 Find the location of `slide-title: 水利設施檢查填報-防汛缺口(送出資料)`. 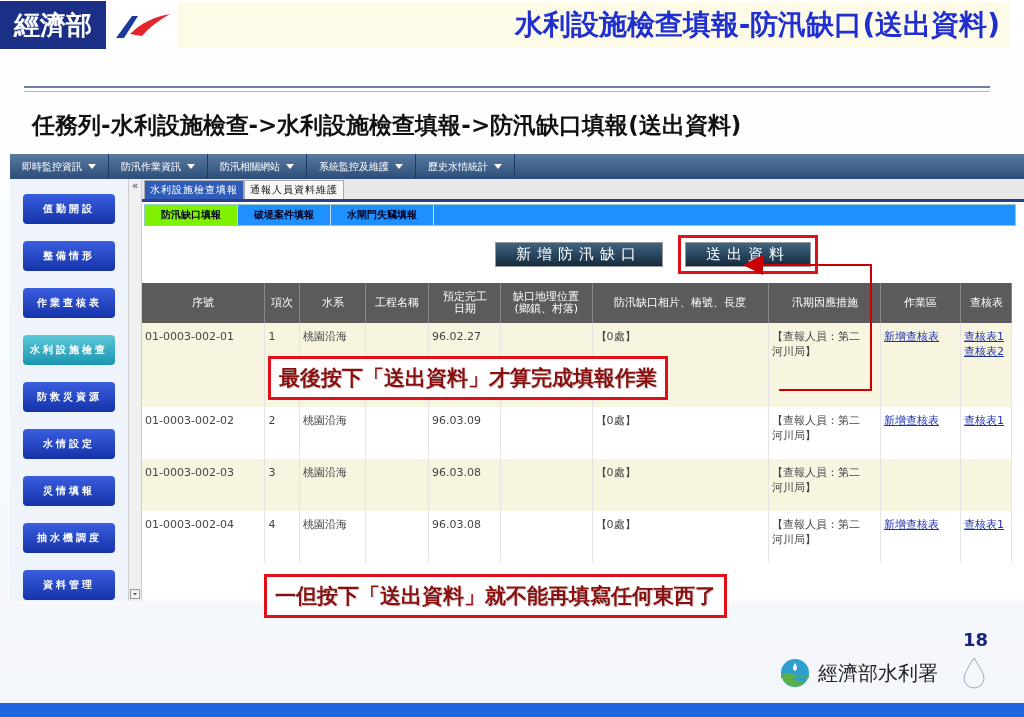

slide-title: 水利設施檢查填報-防汛缺口(送出資料) is located at coordinates (594, 25).